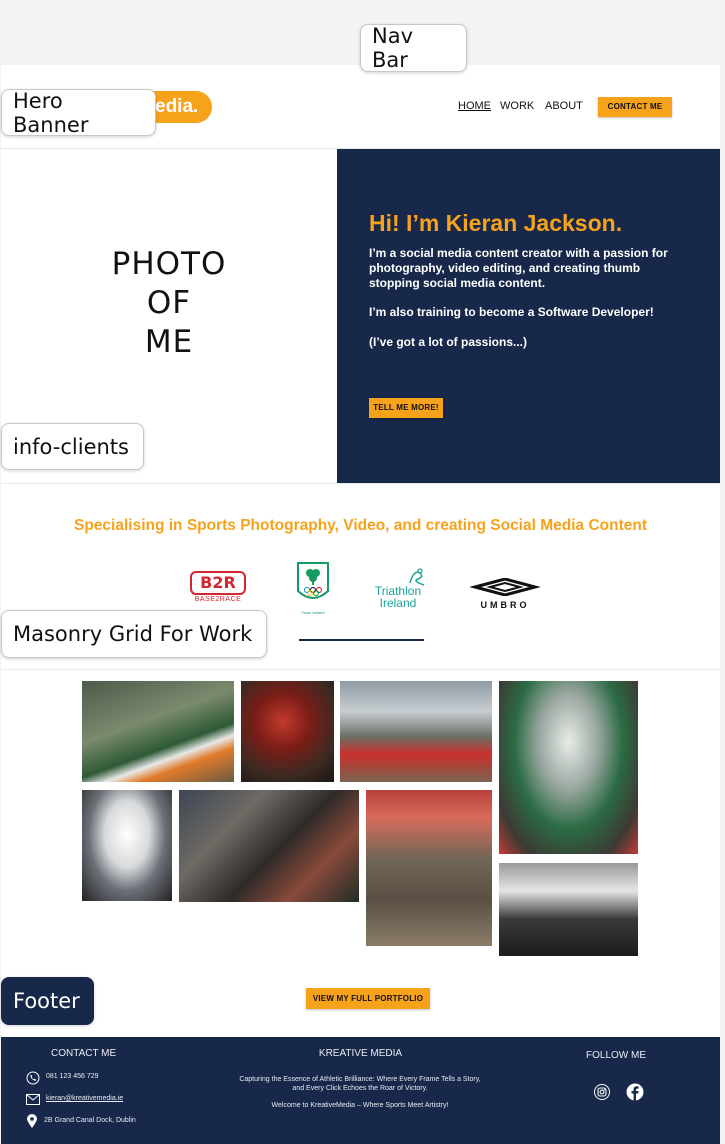  Describe the element at coordinates (218, 583) in the screenshot. I see `b2r-mark: B2R` at that location.